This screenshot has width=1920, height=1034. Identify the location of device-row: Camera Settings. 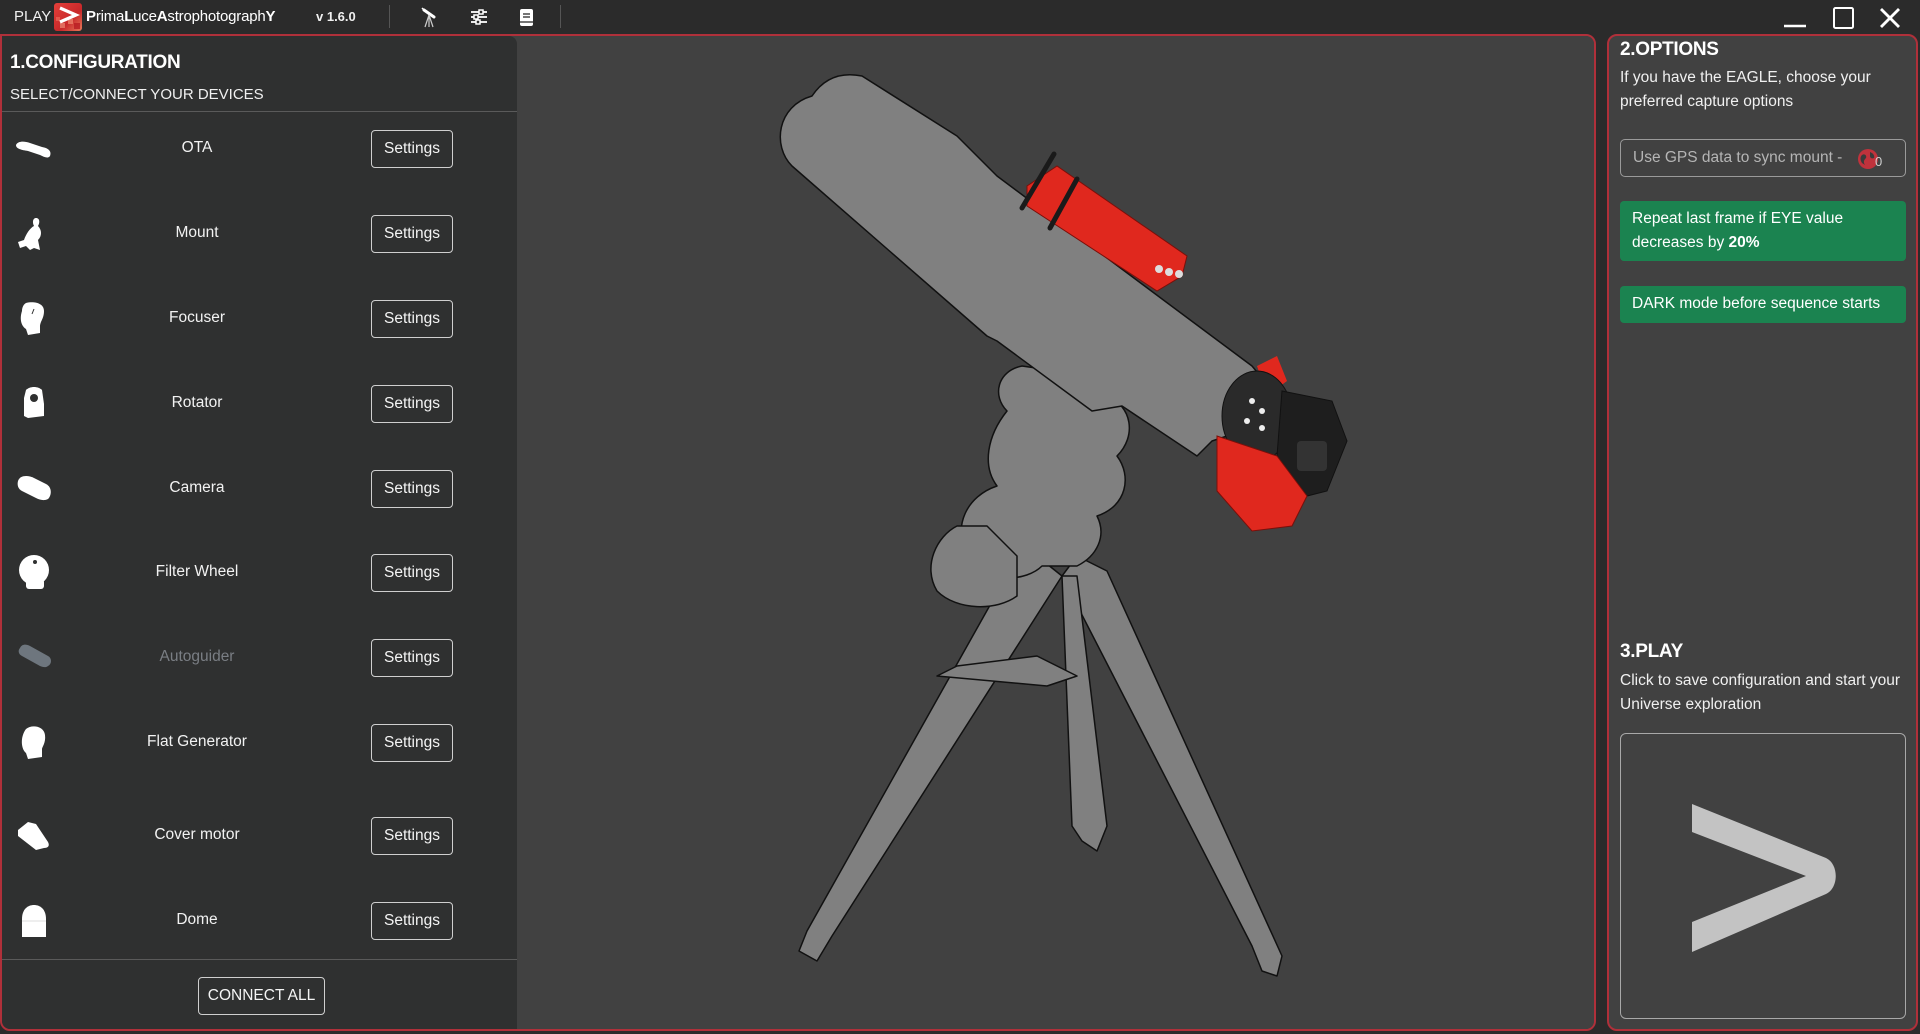
(259, 489).